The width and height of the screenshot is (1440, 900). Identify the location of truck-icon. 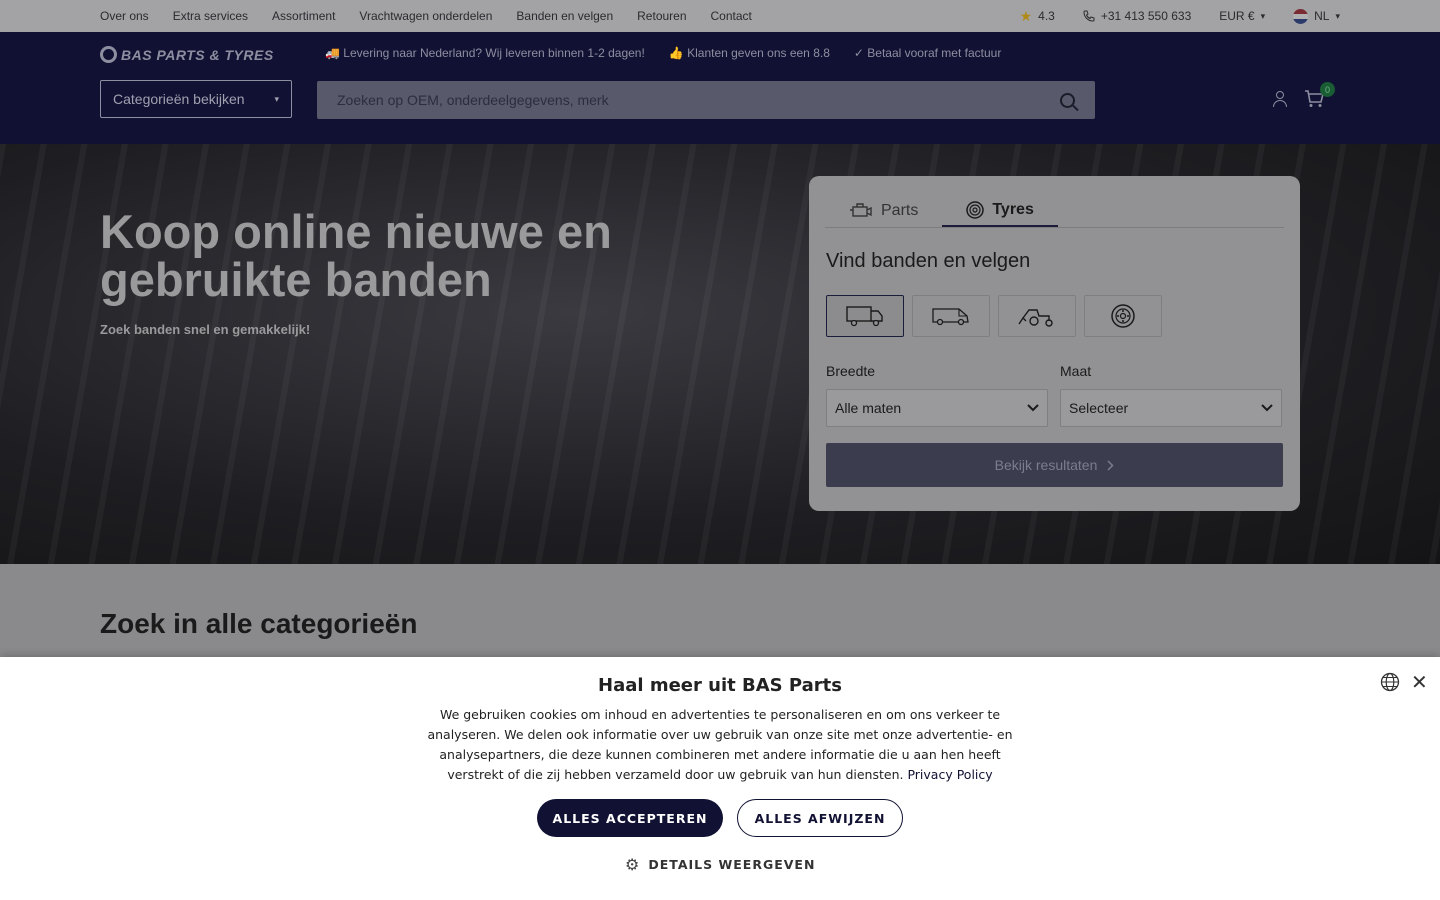
(864, 316).